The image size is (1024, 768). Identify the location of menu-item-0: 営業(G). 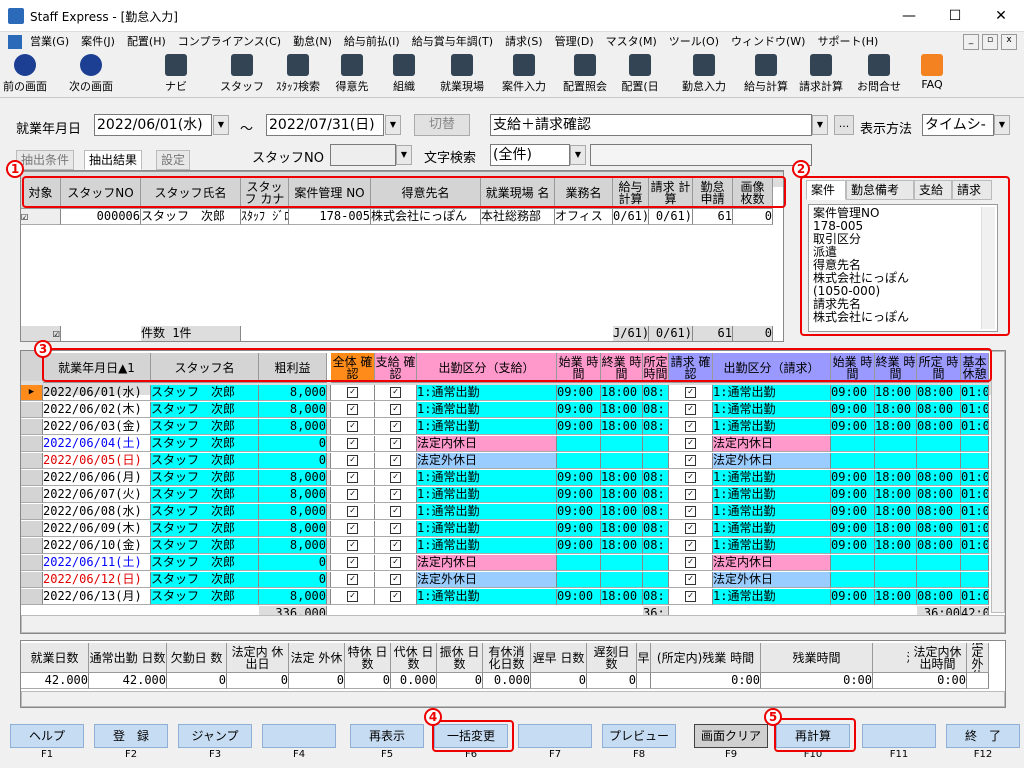
(49, 42).